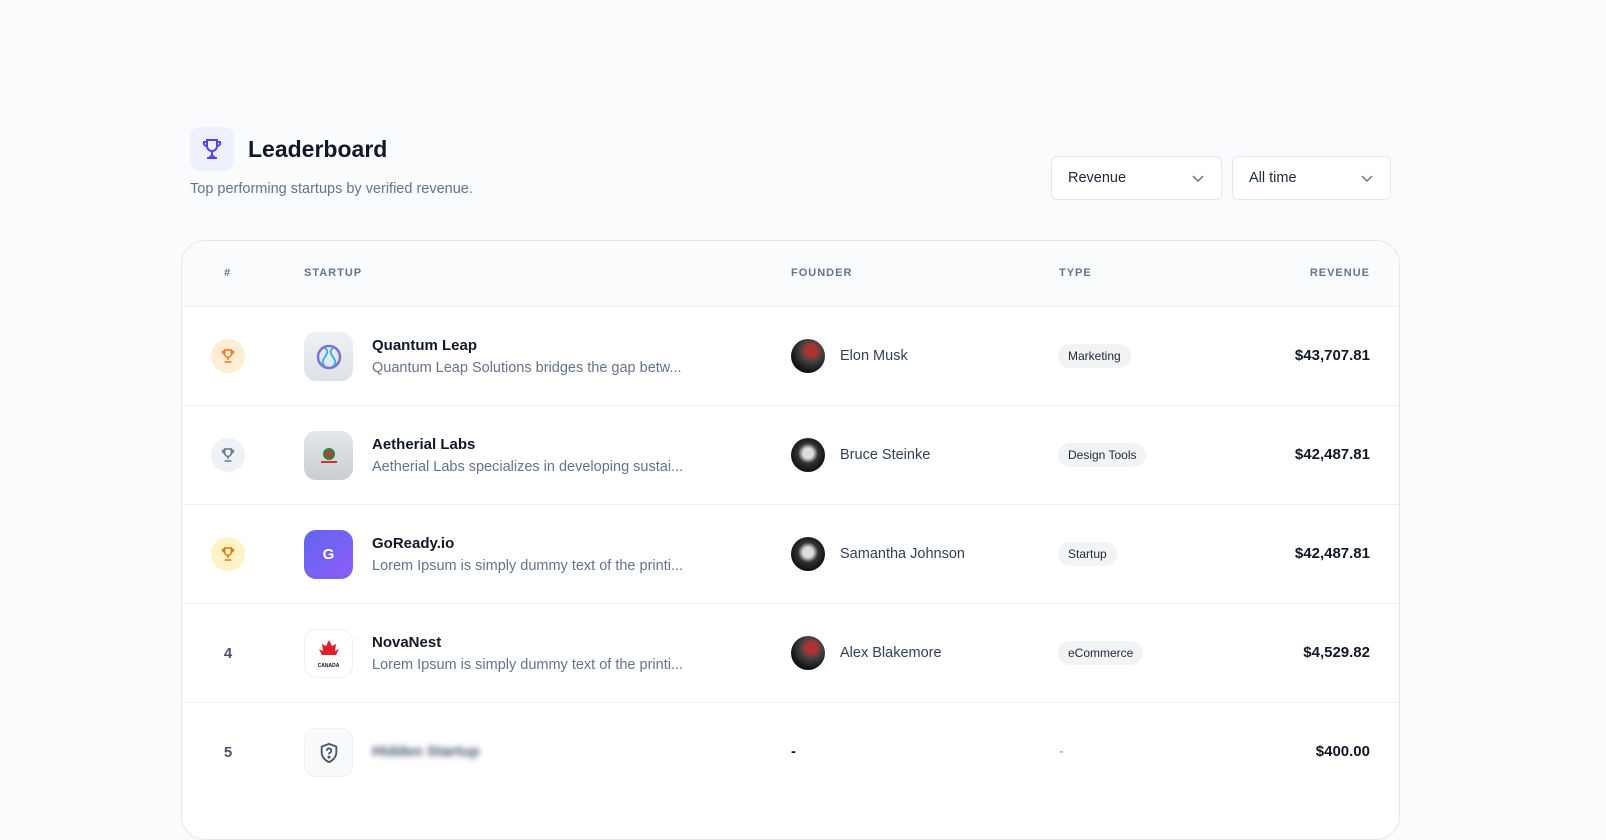  What do you see at coordinates (228, 356) in the screenshot?
I see `gold-trophy-icon` at bounding box center [228, 356].